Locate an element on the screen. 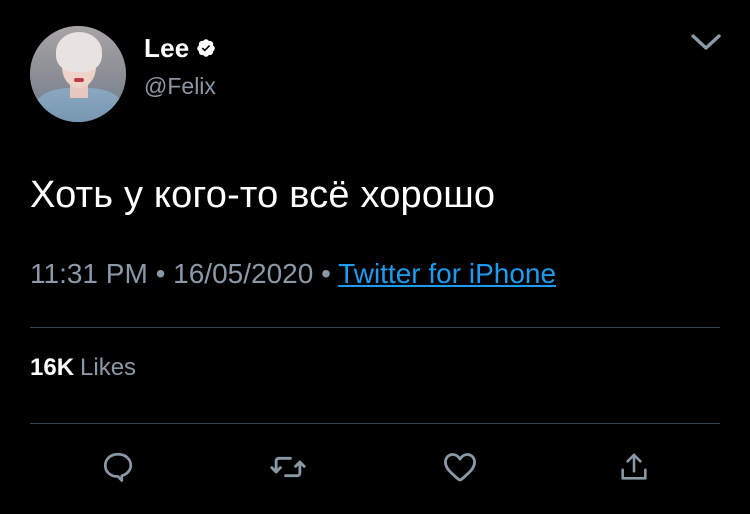 This screenshot has height=514, width=750. likes-count: 16K is located at coordinates (52, 367).